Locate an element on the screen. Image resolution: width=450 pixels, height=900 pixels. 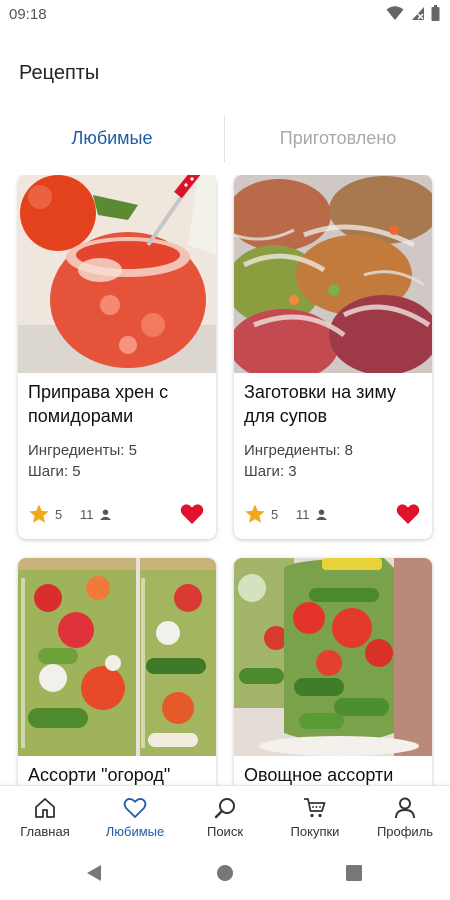
home-circle-icon is located at coordinates (225, 873).